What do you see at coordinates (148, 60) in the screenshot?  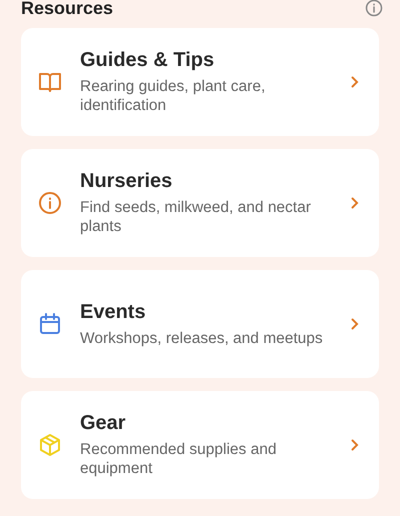 I see `card-title: Guides & Tips` at bounding box center [148, 60].